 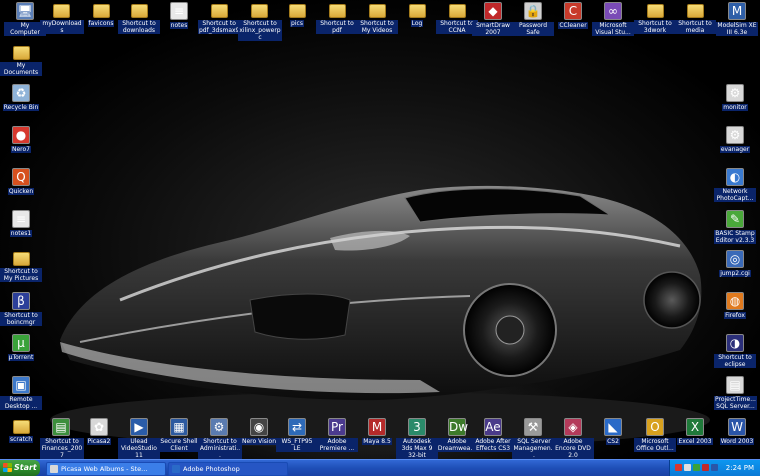 What do you see at coordinates (259, 427) in the screenshot?
I see `app-icon: ◉` at bounding box center [259, 427].